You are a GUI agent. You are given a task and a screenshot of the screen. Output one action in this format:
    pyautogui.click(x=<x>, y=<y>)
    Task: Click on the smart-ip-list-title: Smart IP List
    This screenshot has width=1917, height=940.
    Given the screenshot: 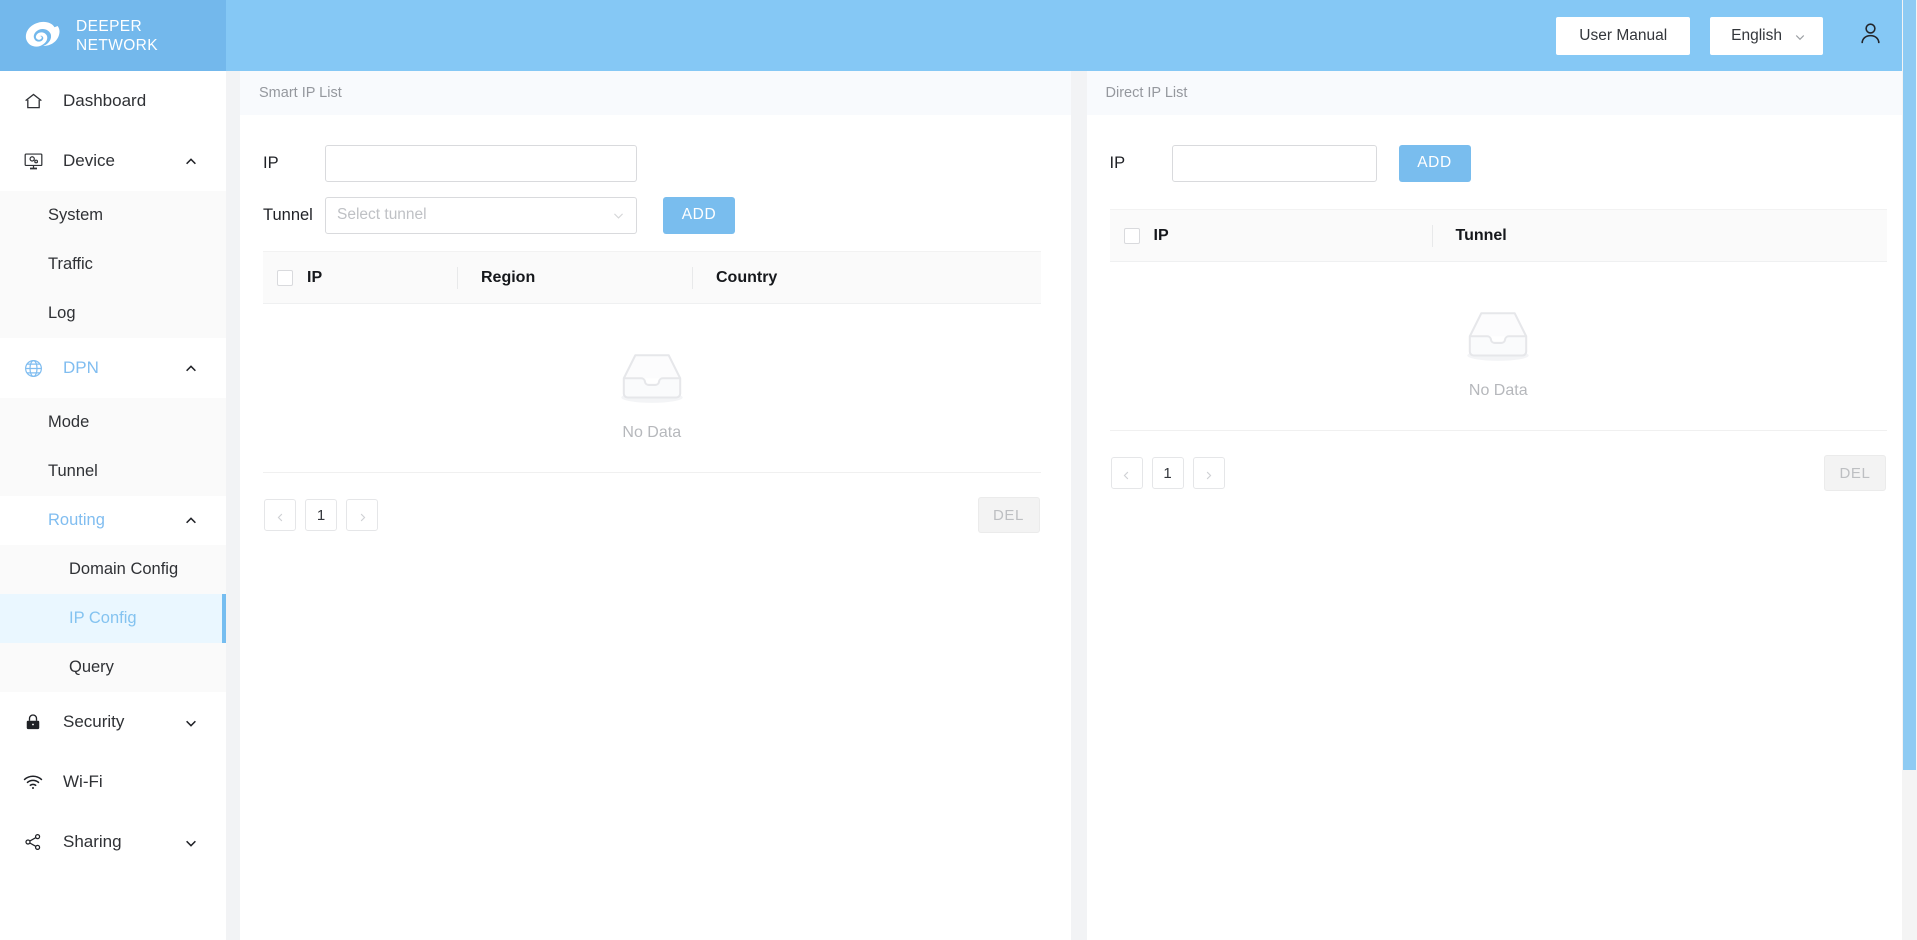 What is the action you would take?
    pyautogui.click(x=655, y=93)
    